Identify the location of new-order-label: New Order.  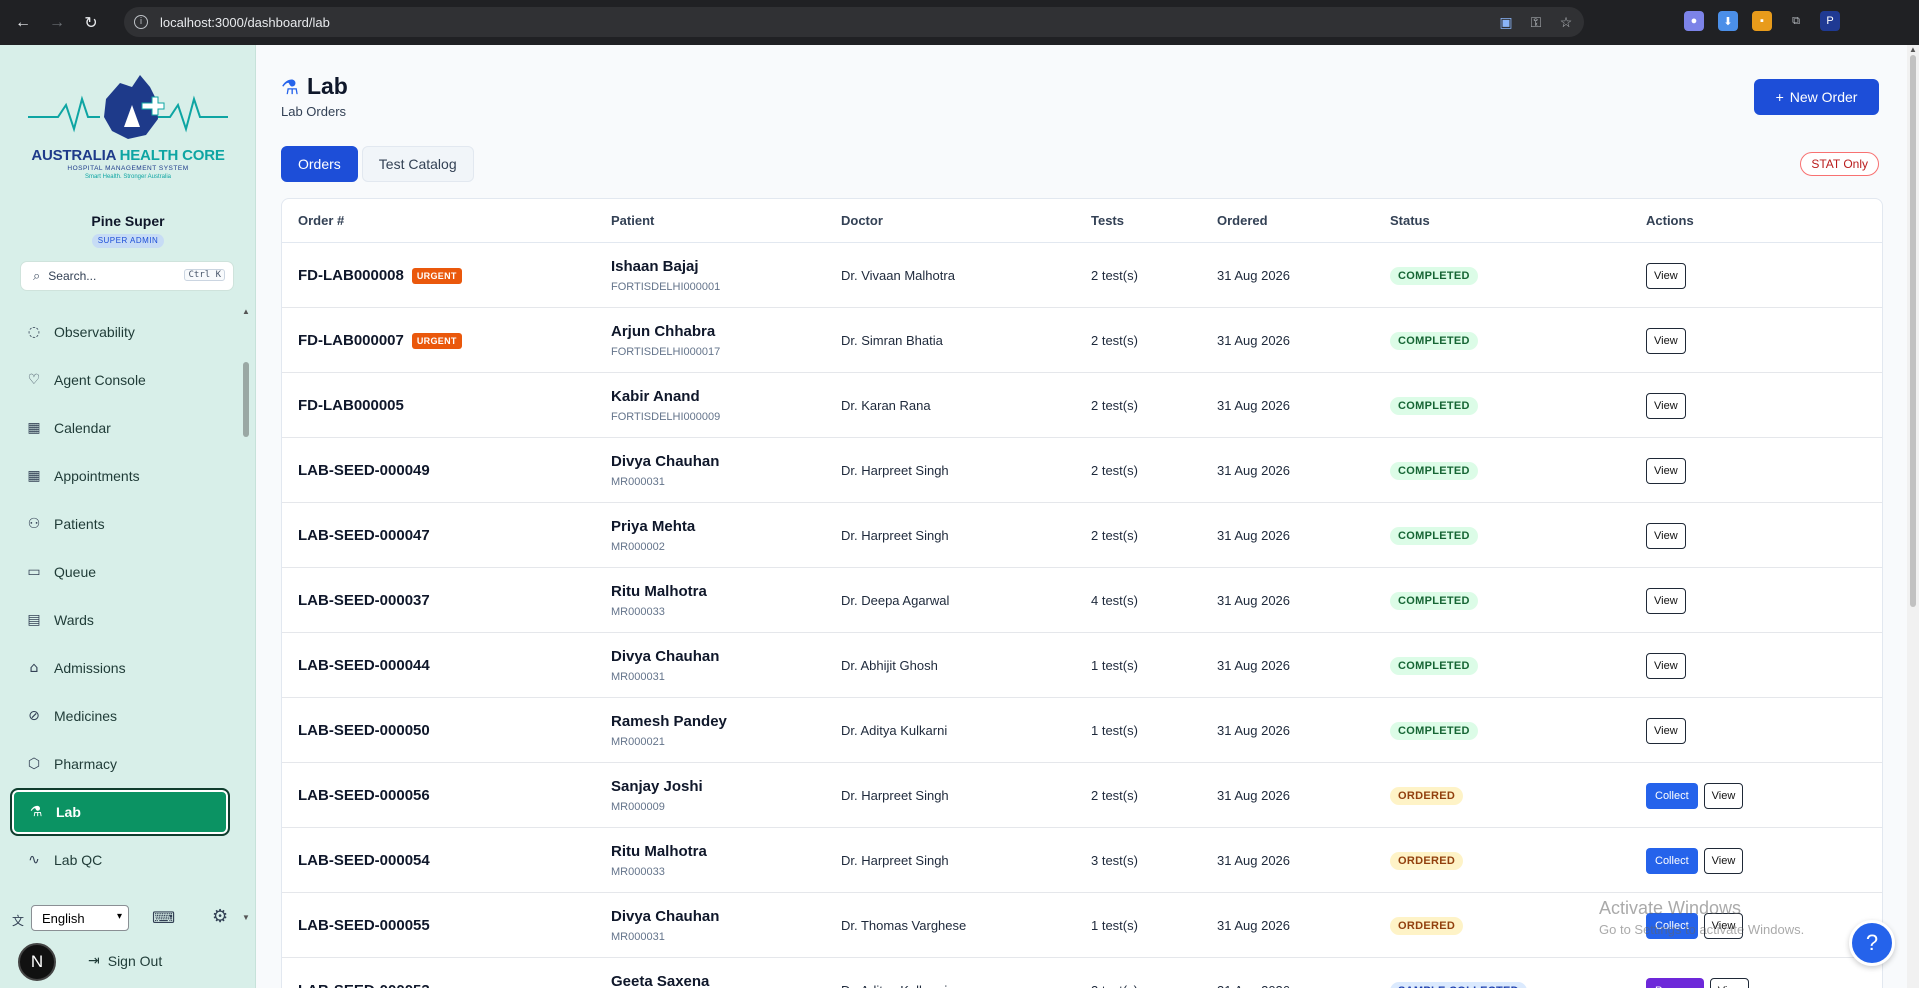
(1823, 97).